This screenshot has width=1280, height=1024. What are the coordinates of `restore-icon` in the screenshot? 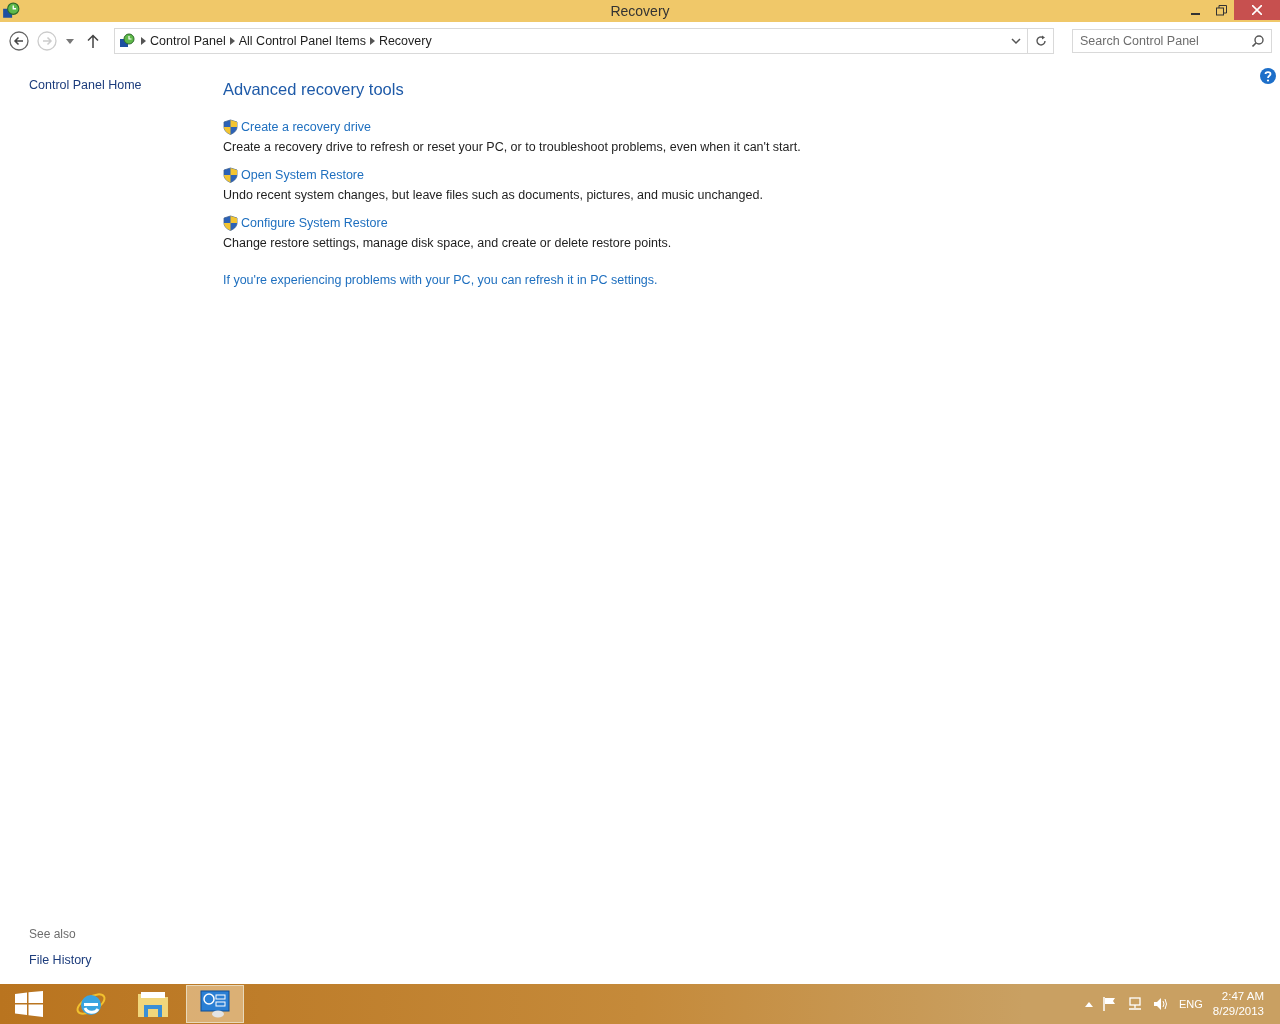 It's located at (1221, 10).